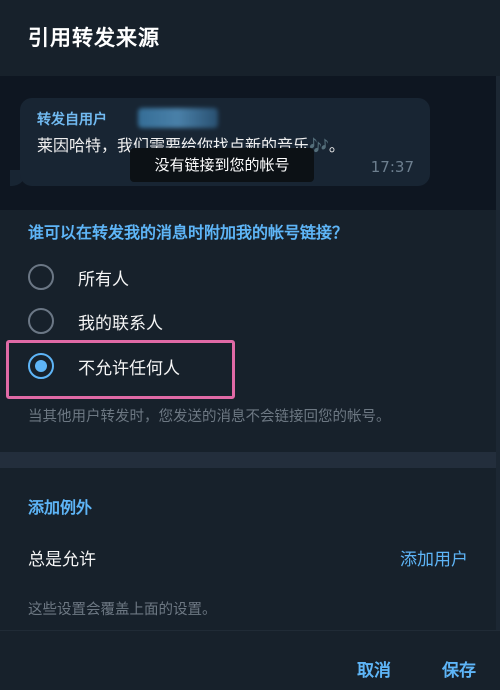 This screenshot has width=500, height=690. I want to click on save-button: 保存, so click(459, 668).